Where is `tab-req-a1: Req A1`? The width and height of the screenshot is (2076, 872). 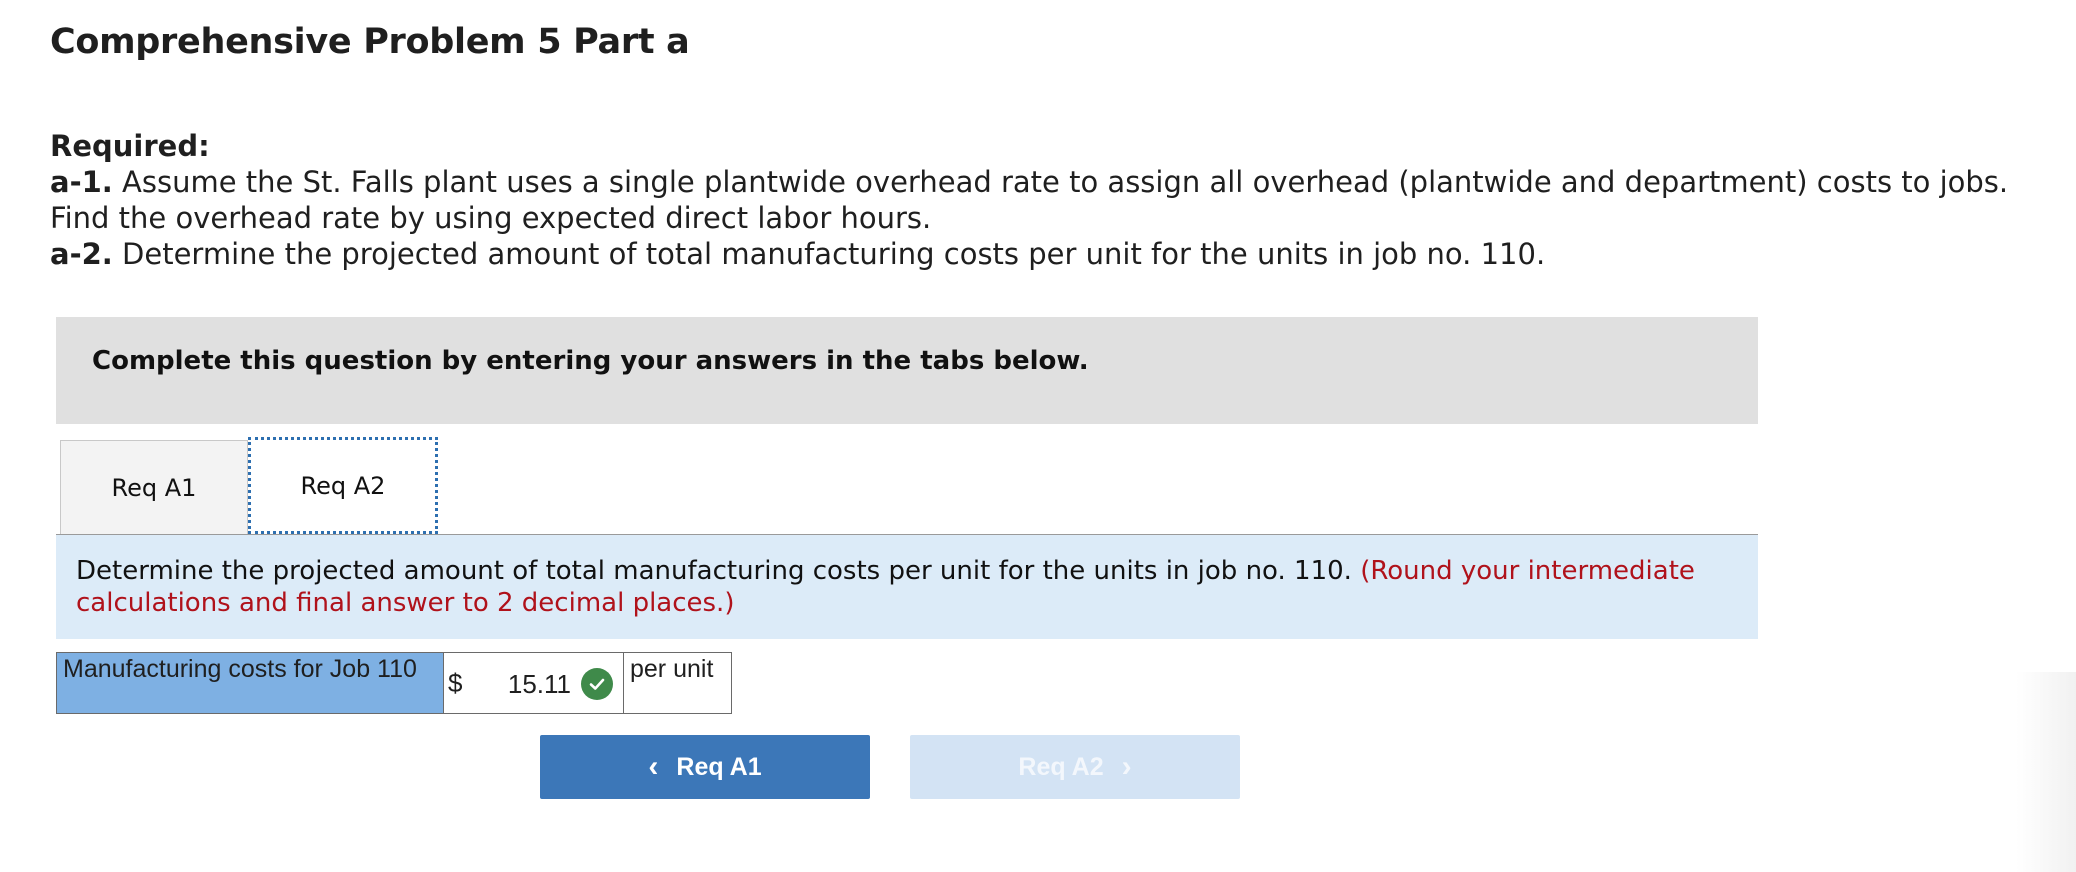
tab-req-a1: Req A1 is located at coordinates (154, 487).